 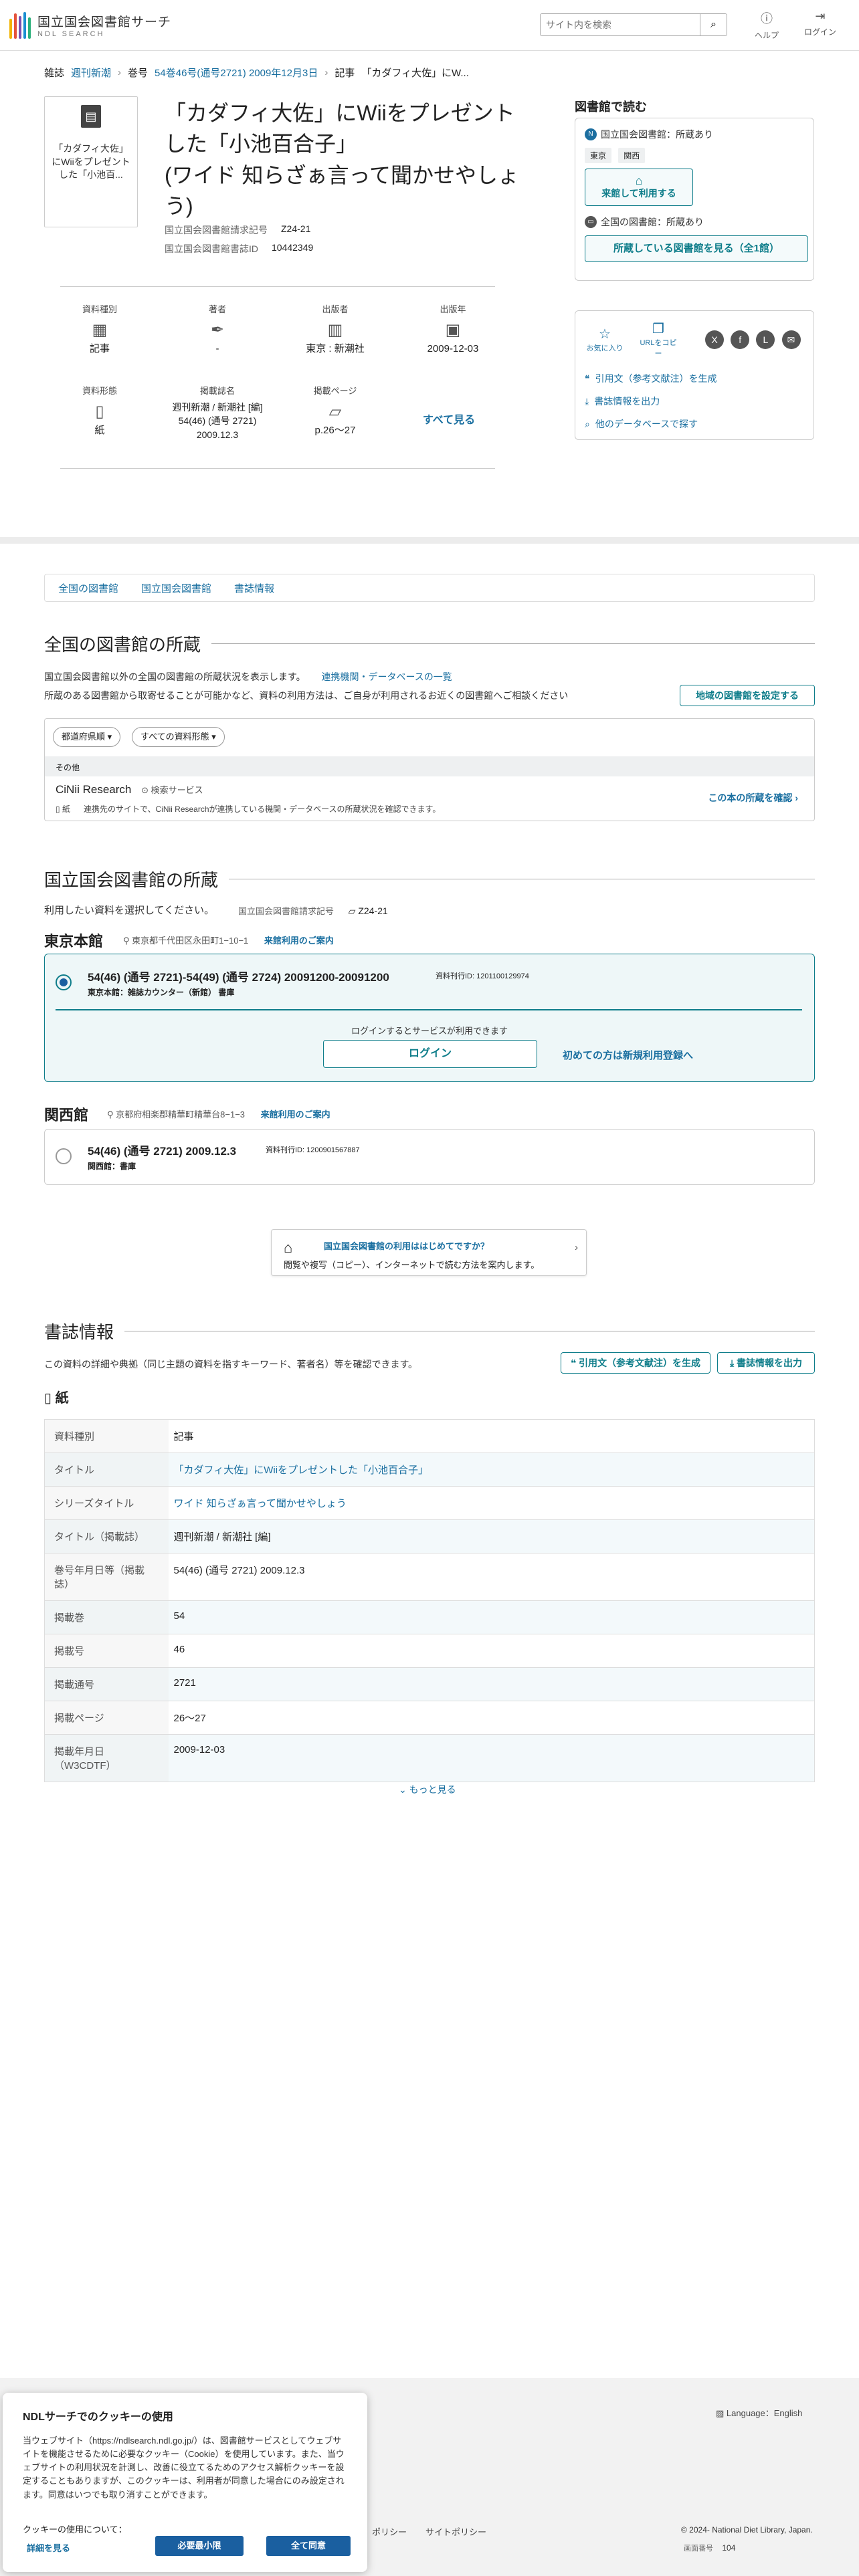 I want to click on tokyo-branch-title: 東京本館, so click(x=74, y=942).